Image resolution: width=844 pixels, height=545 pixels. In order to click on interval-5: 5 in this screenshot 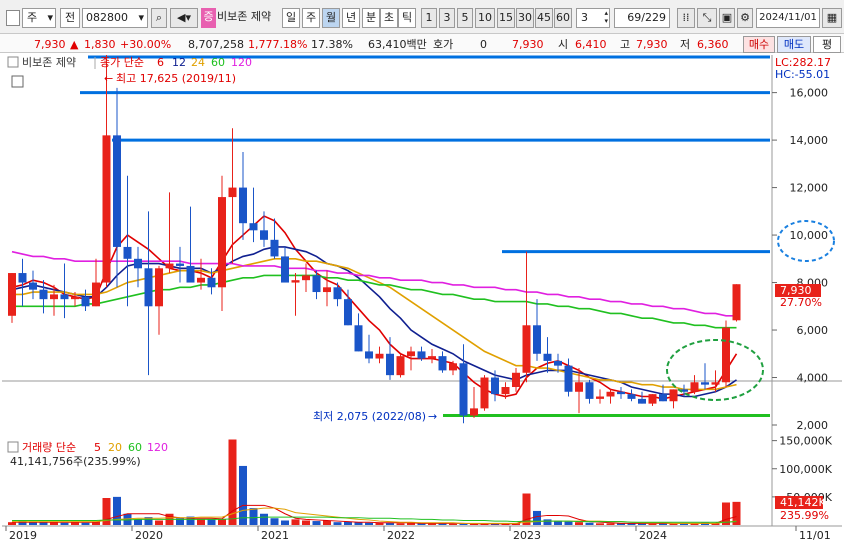, I will do `click(465, 18)`.